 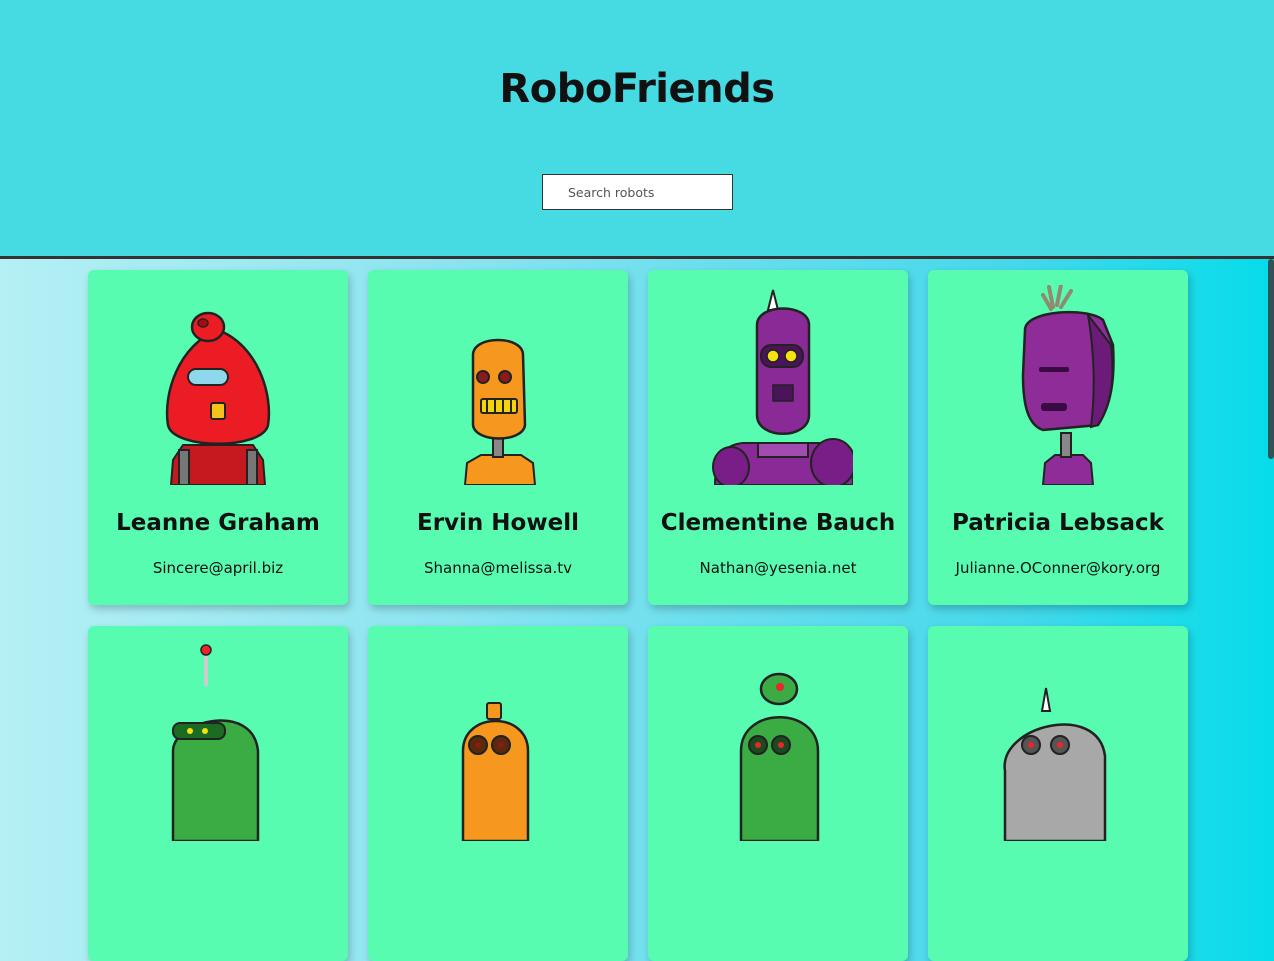 I want to click on robot-email: Sincere@april.biz, so click(x=218, y=568).